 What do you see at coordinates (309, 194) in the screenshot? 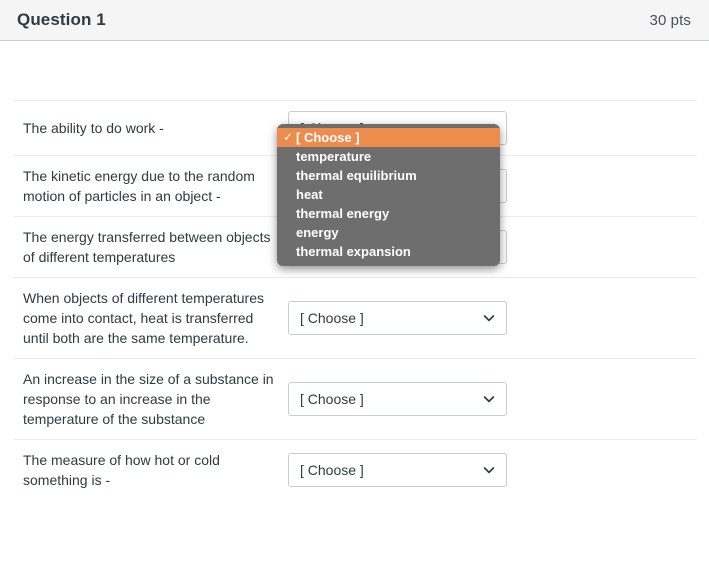
I see `dropdown-option-label: heat` at bounding box center [309, 194].